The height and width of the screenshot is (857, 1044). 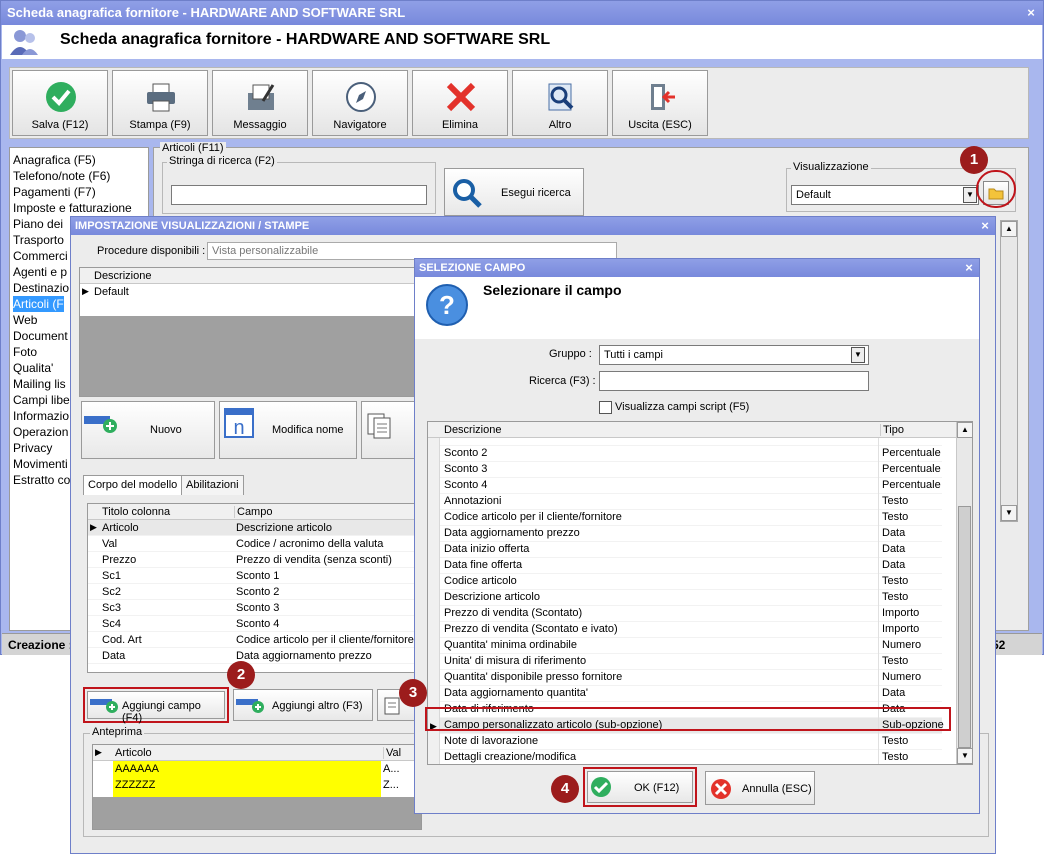 I want to click on fields-list-row: Prezzo di vendita (Scontato) Importo, so click(x=685, y=614).